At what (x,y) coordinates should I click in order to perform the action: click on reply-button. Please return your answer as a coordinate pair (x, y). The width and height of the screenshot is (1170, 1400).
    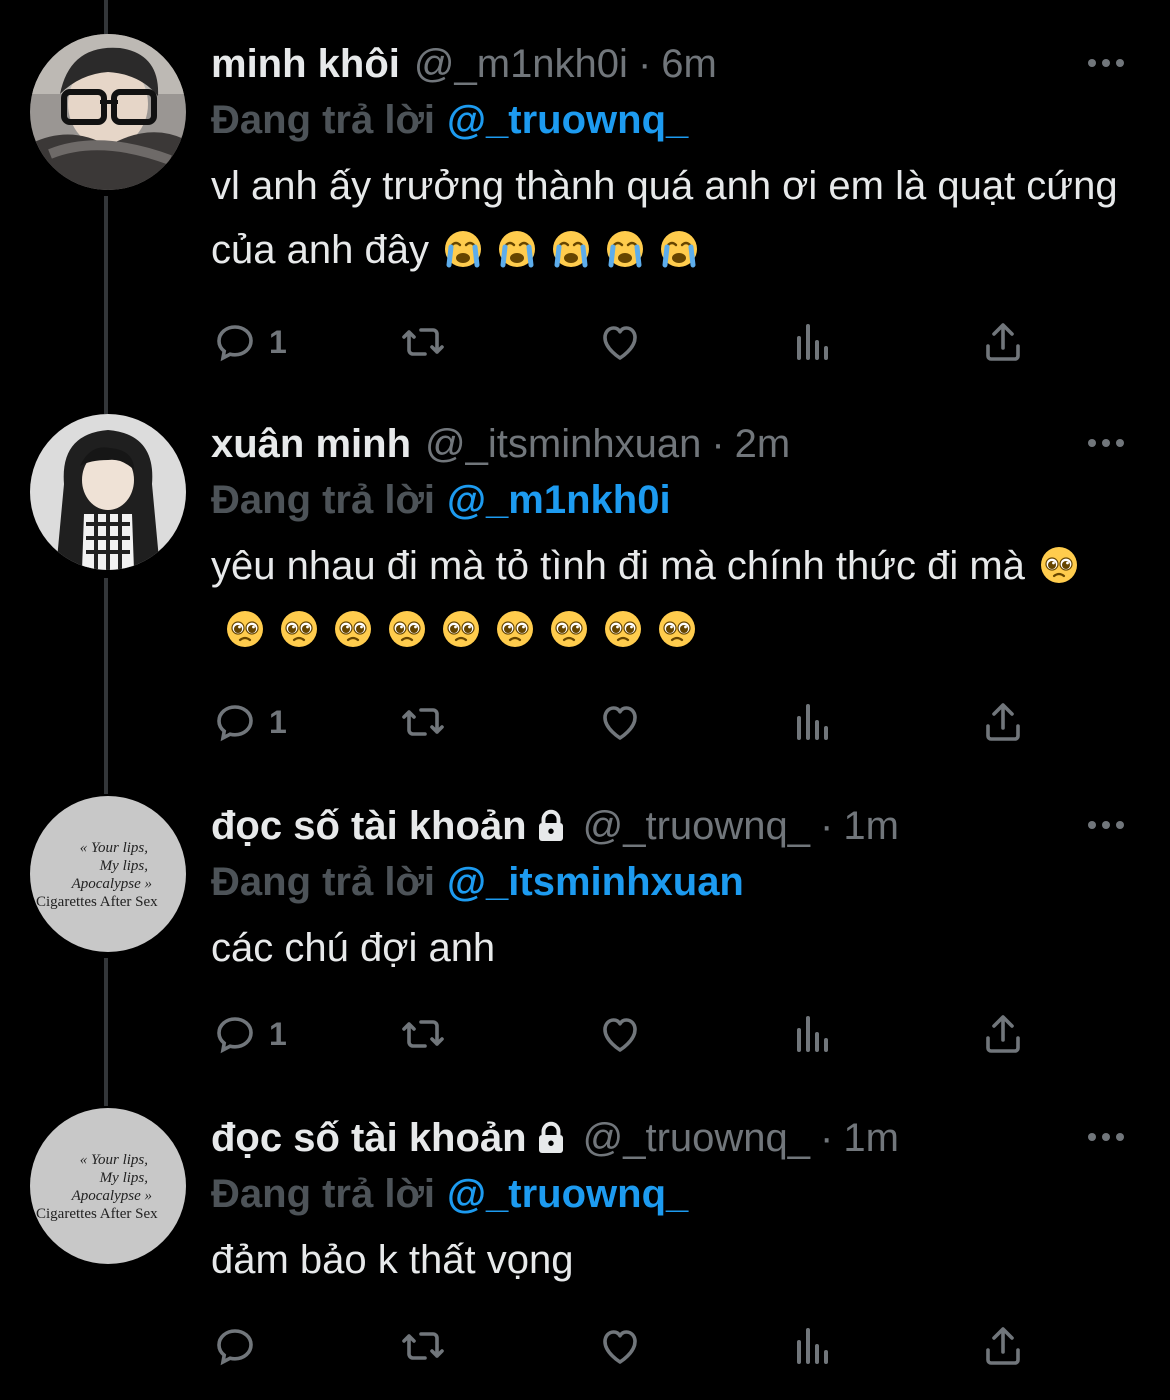
    Looking at the image, I should click on (240, 1346).